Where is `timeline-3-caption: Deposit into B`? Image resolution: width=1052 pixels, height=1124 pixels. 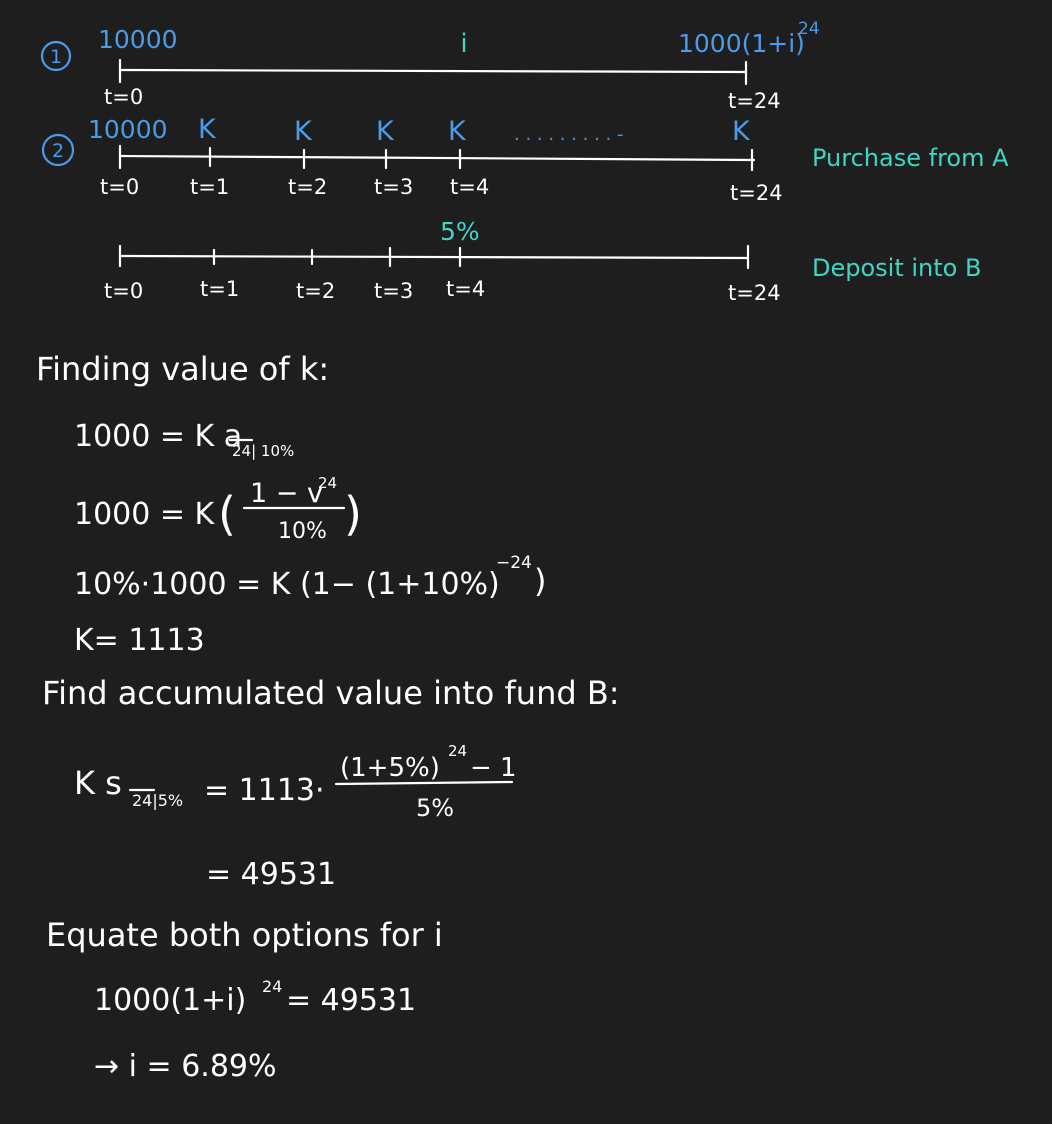
timeline-3-caption: Deposit into B is located at coordinates (896, 268).